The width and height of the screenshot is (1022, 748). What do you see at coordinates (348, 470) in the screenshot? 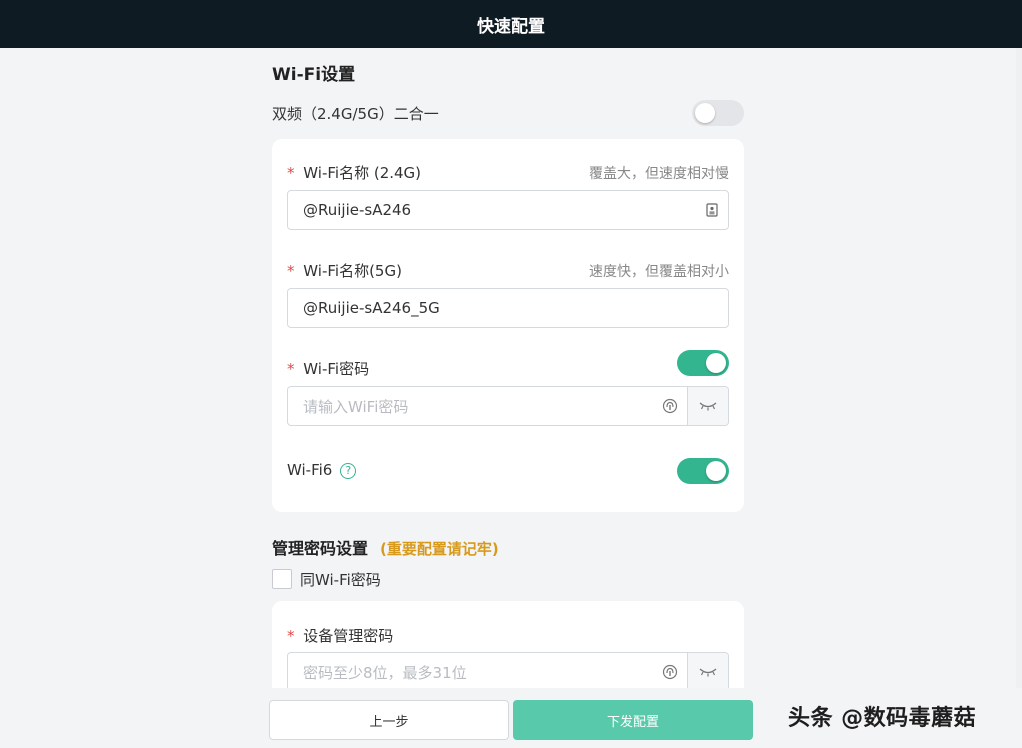
I see `question-circle-icon: ?` at bounding box center [348, 470].